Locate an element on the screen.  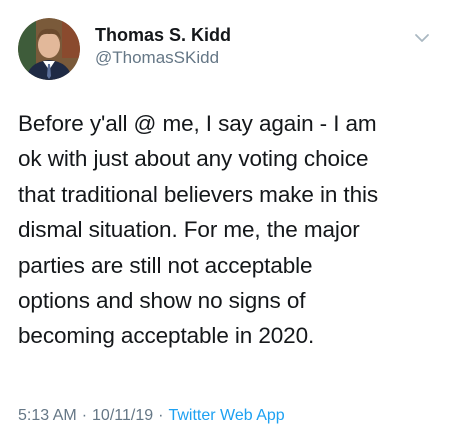
tweet-line: options and show no signs of is located at coordinates (162, 301).